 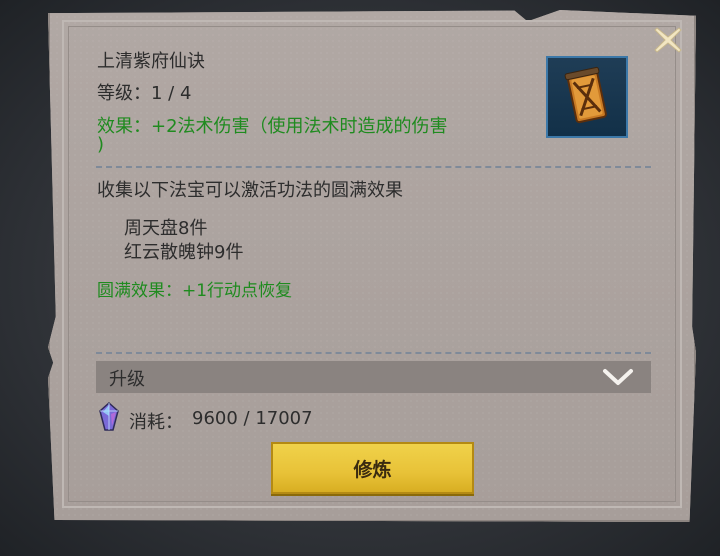 What do you see at coordinates (668, 40) in the screenshot?
I see `close-icon` at bounding box center [668, 40].